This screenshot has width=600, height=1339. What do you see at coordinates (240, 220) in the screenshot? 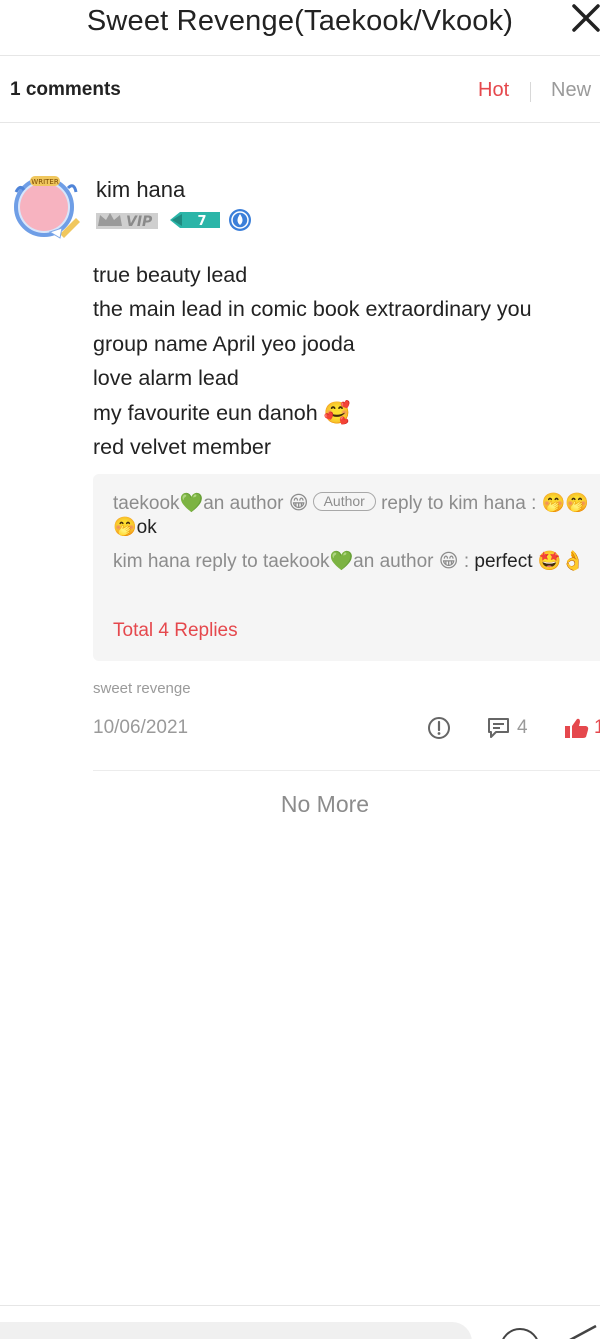
I see `drop-badge-icon` at bounding box center [240, 220].